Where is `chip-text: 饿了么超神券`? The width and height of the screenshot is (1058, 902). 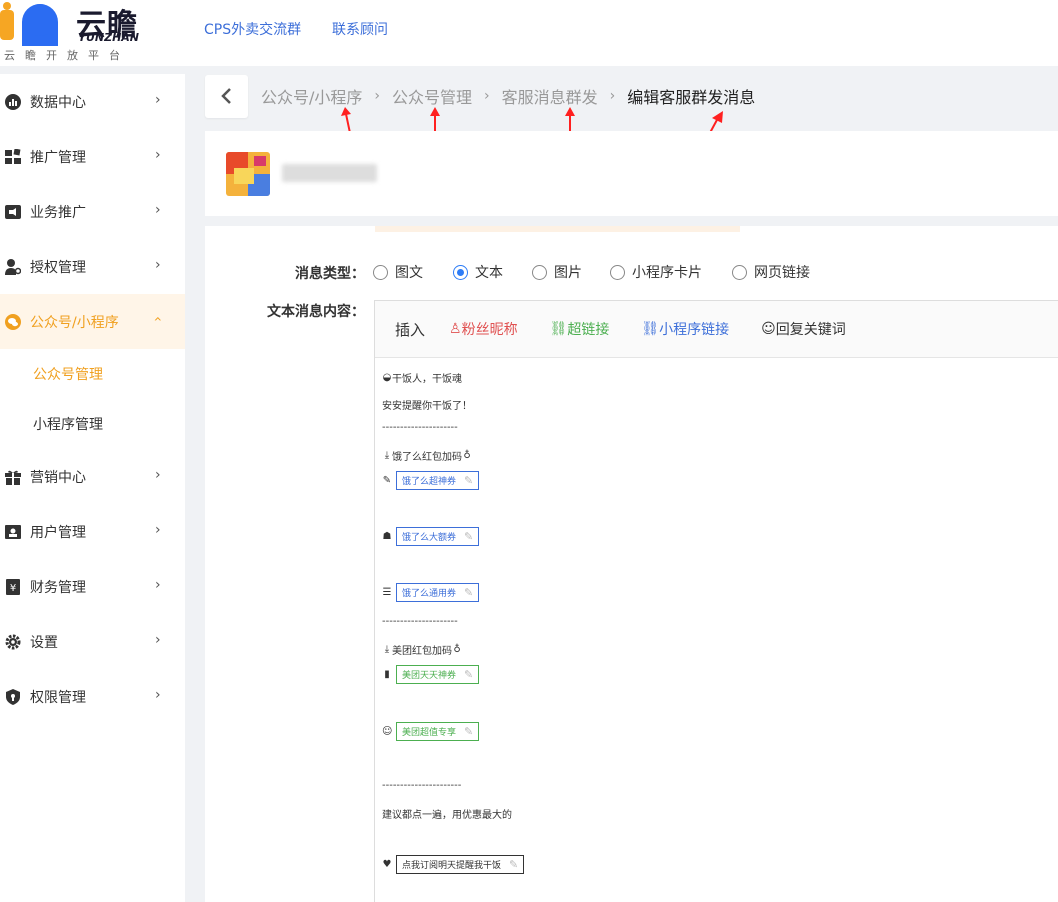 chip-text: 饿了么超神券 is located at coordinates (429, 482).